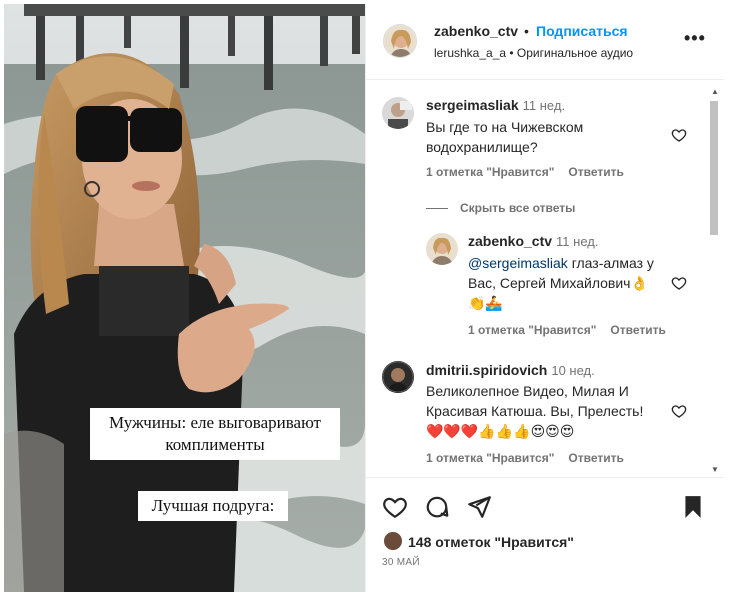 Image resolution: width=732 pixels, height=592 pixels. I want to click on comment-text-line: водохранилище?, so click(482, 147).